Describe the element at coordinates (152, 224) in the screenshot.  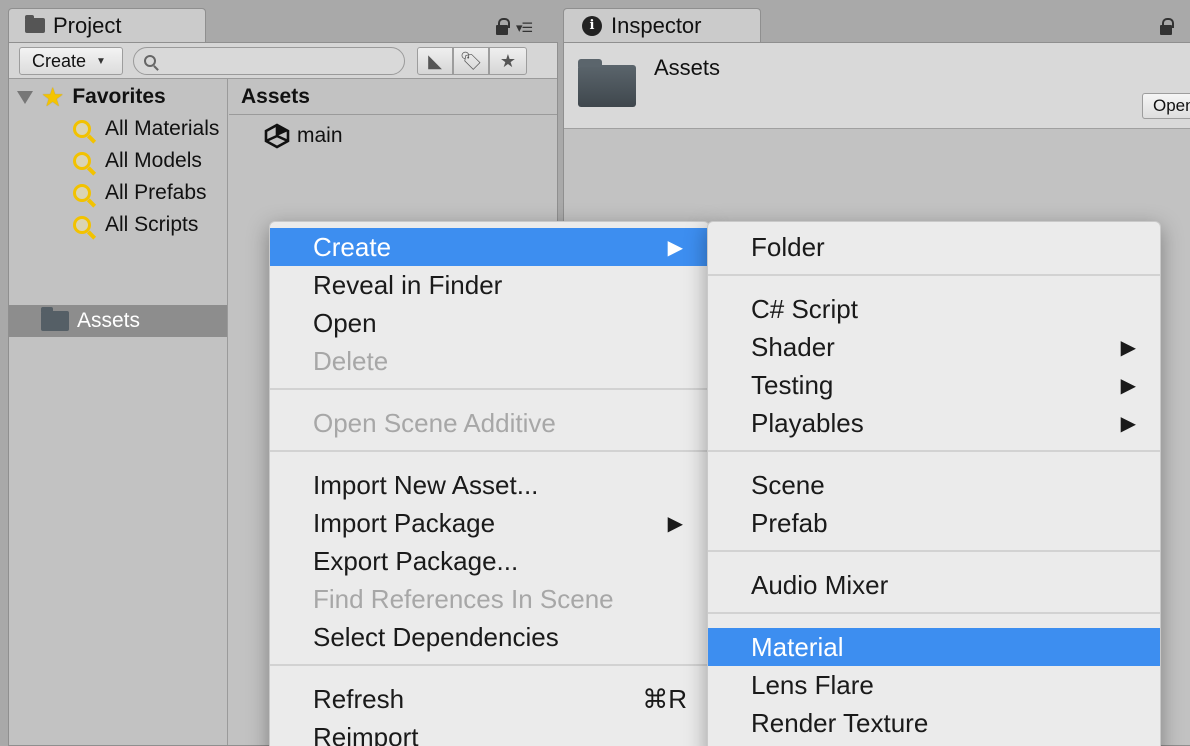
I see `favorite-item-label: All Scripts` at that location.